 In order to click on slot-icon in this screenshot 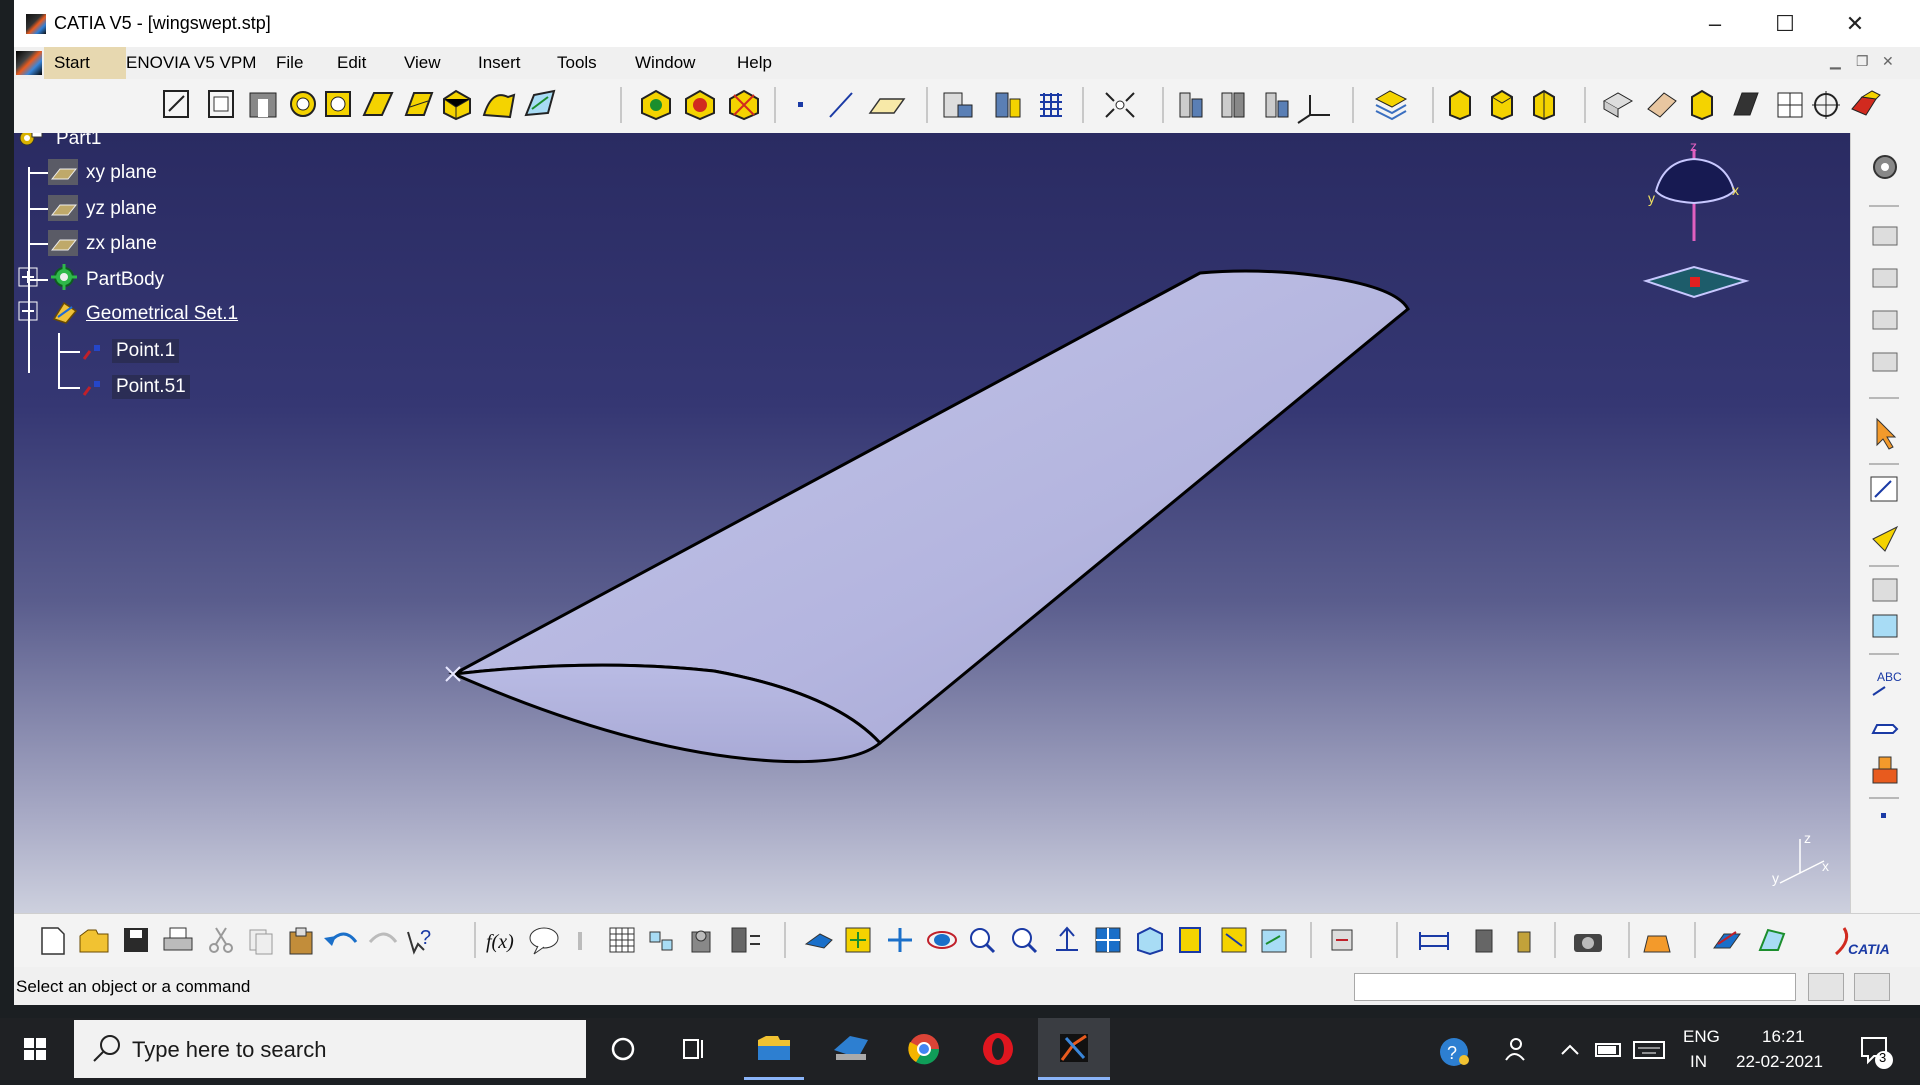, I will do `click(419, 104)`.